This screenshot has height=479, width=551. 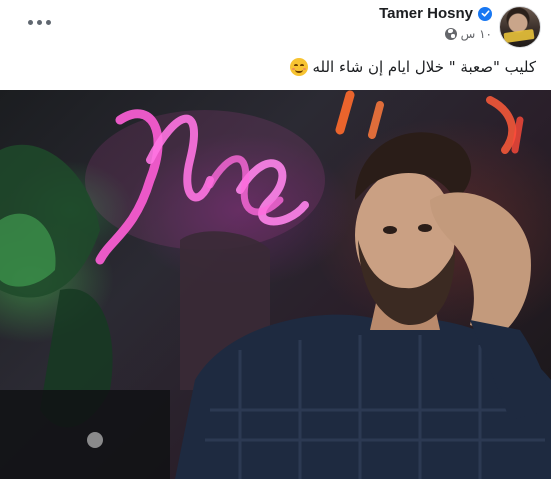 I want to click on post-text: كليب "صعبة " خلال ايام إن شاء الله, so click(x=413, y=67).